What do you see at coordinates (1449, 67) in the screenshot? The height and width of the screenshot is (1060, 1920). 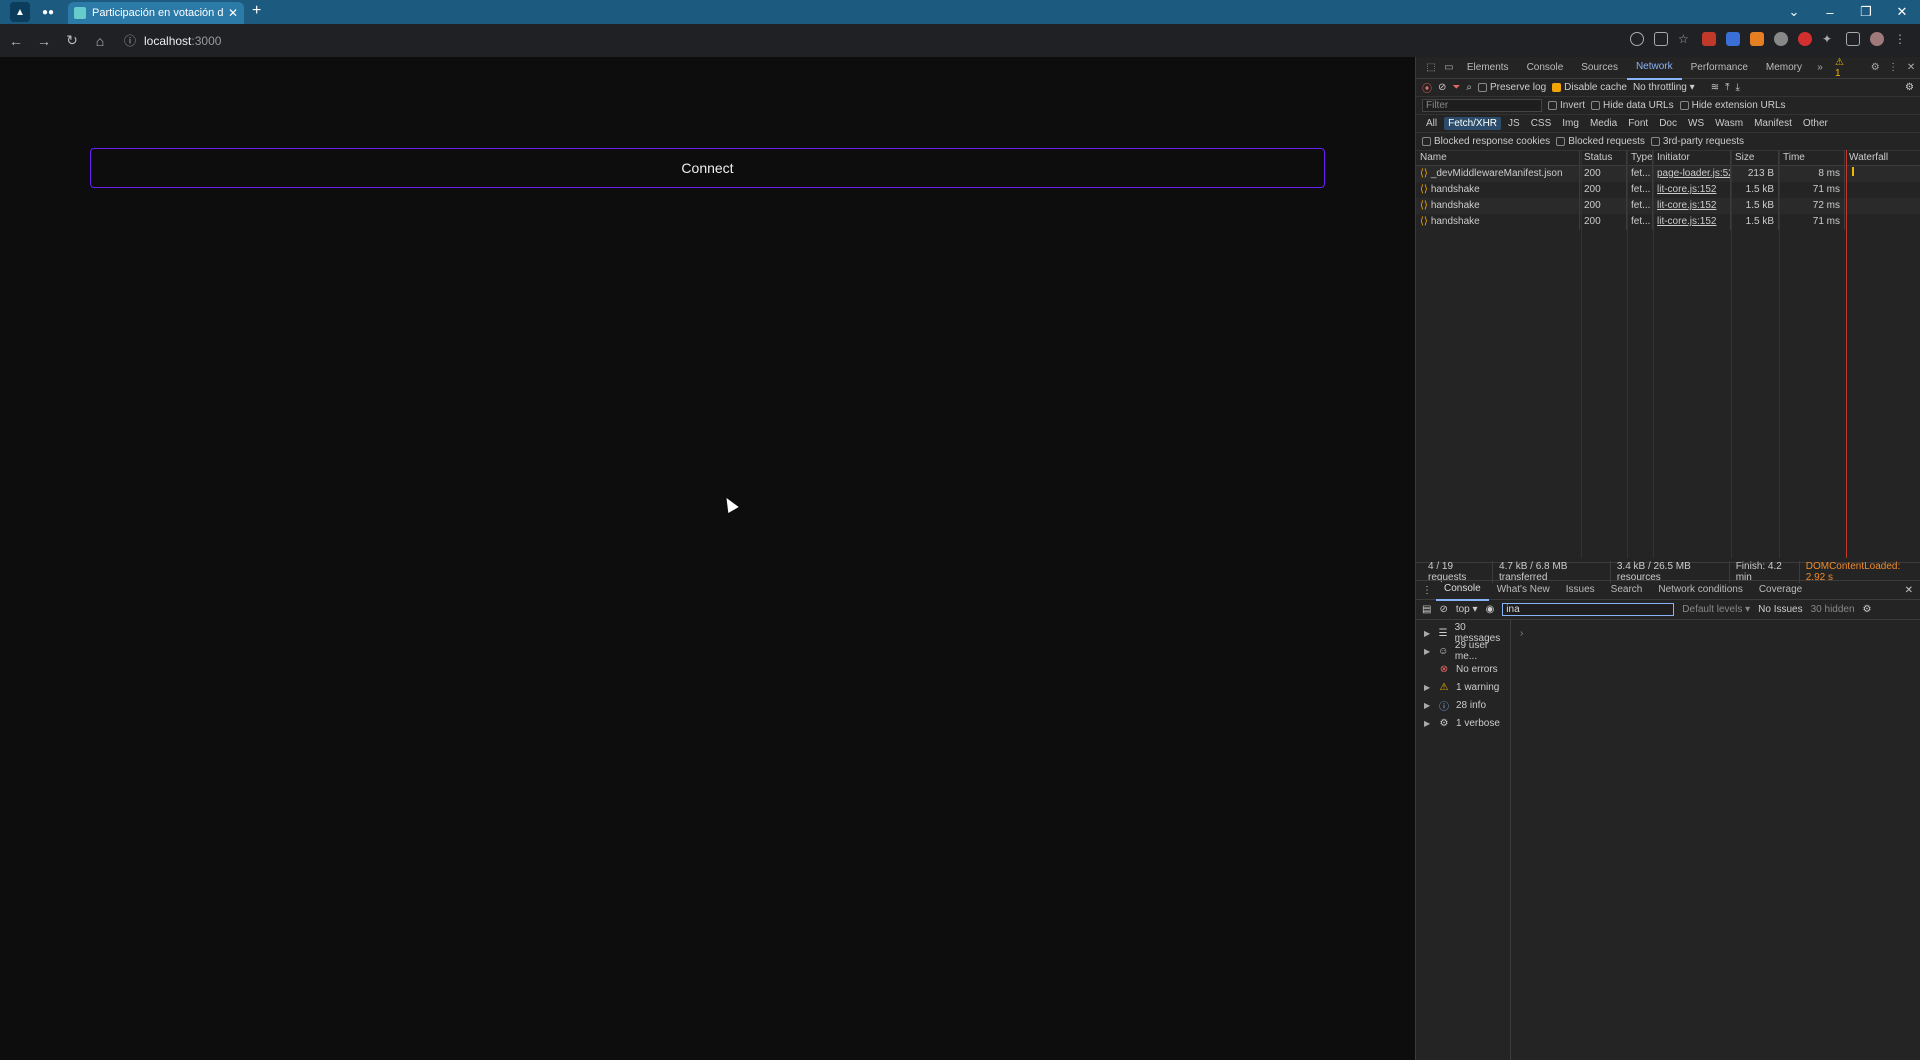 I see `device-toggle-icon: ▭` at bounding box center [1449, 67].